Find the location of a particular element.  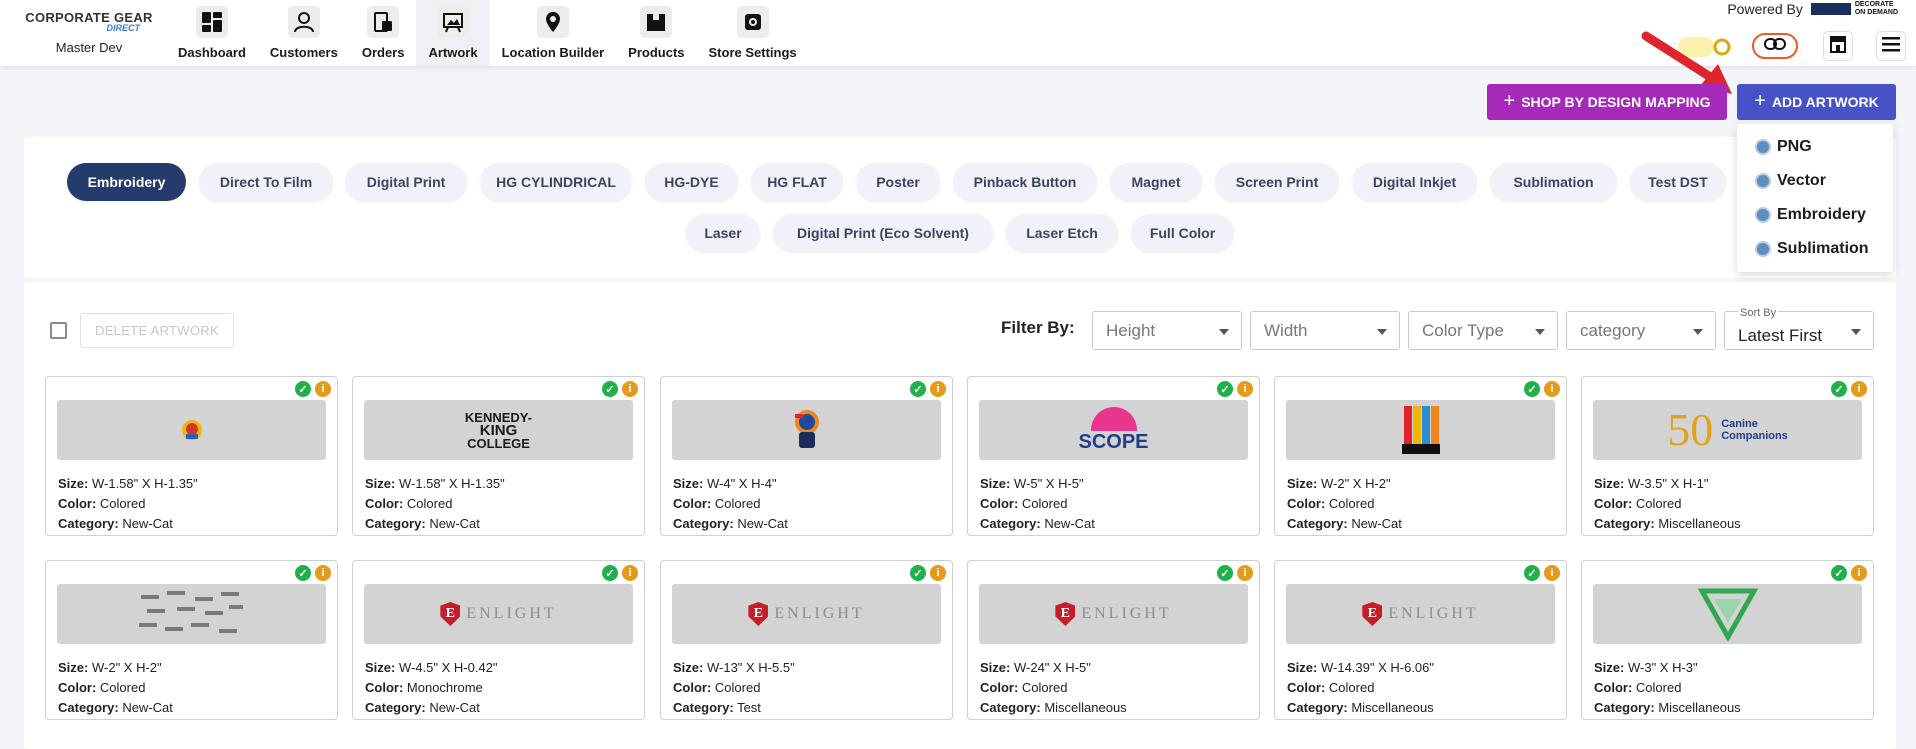

menu-item-vector: Vector is located at coordinates (1815, 181).